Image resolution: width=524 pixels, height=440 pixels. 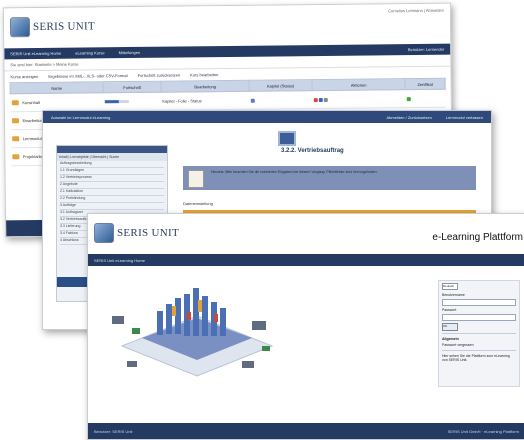 I want to click on status-cell, so click(x=281, y=100).